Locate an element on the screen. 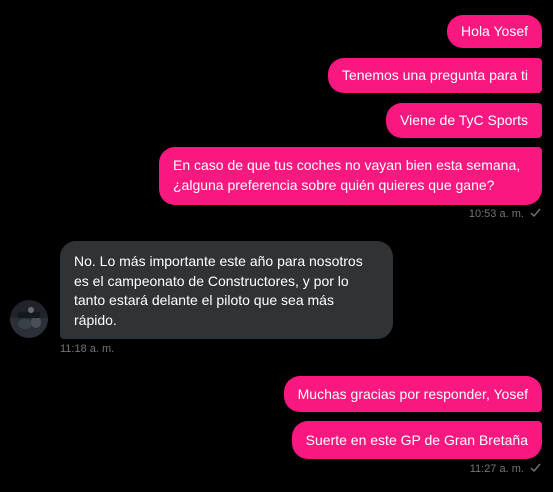  message-bubble-sent: Suerte en este GP de Gran Bretaña is located at coordinates (416, 440).